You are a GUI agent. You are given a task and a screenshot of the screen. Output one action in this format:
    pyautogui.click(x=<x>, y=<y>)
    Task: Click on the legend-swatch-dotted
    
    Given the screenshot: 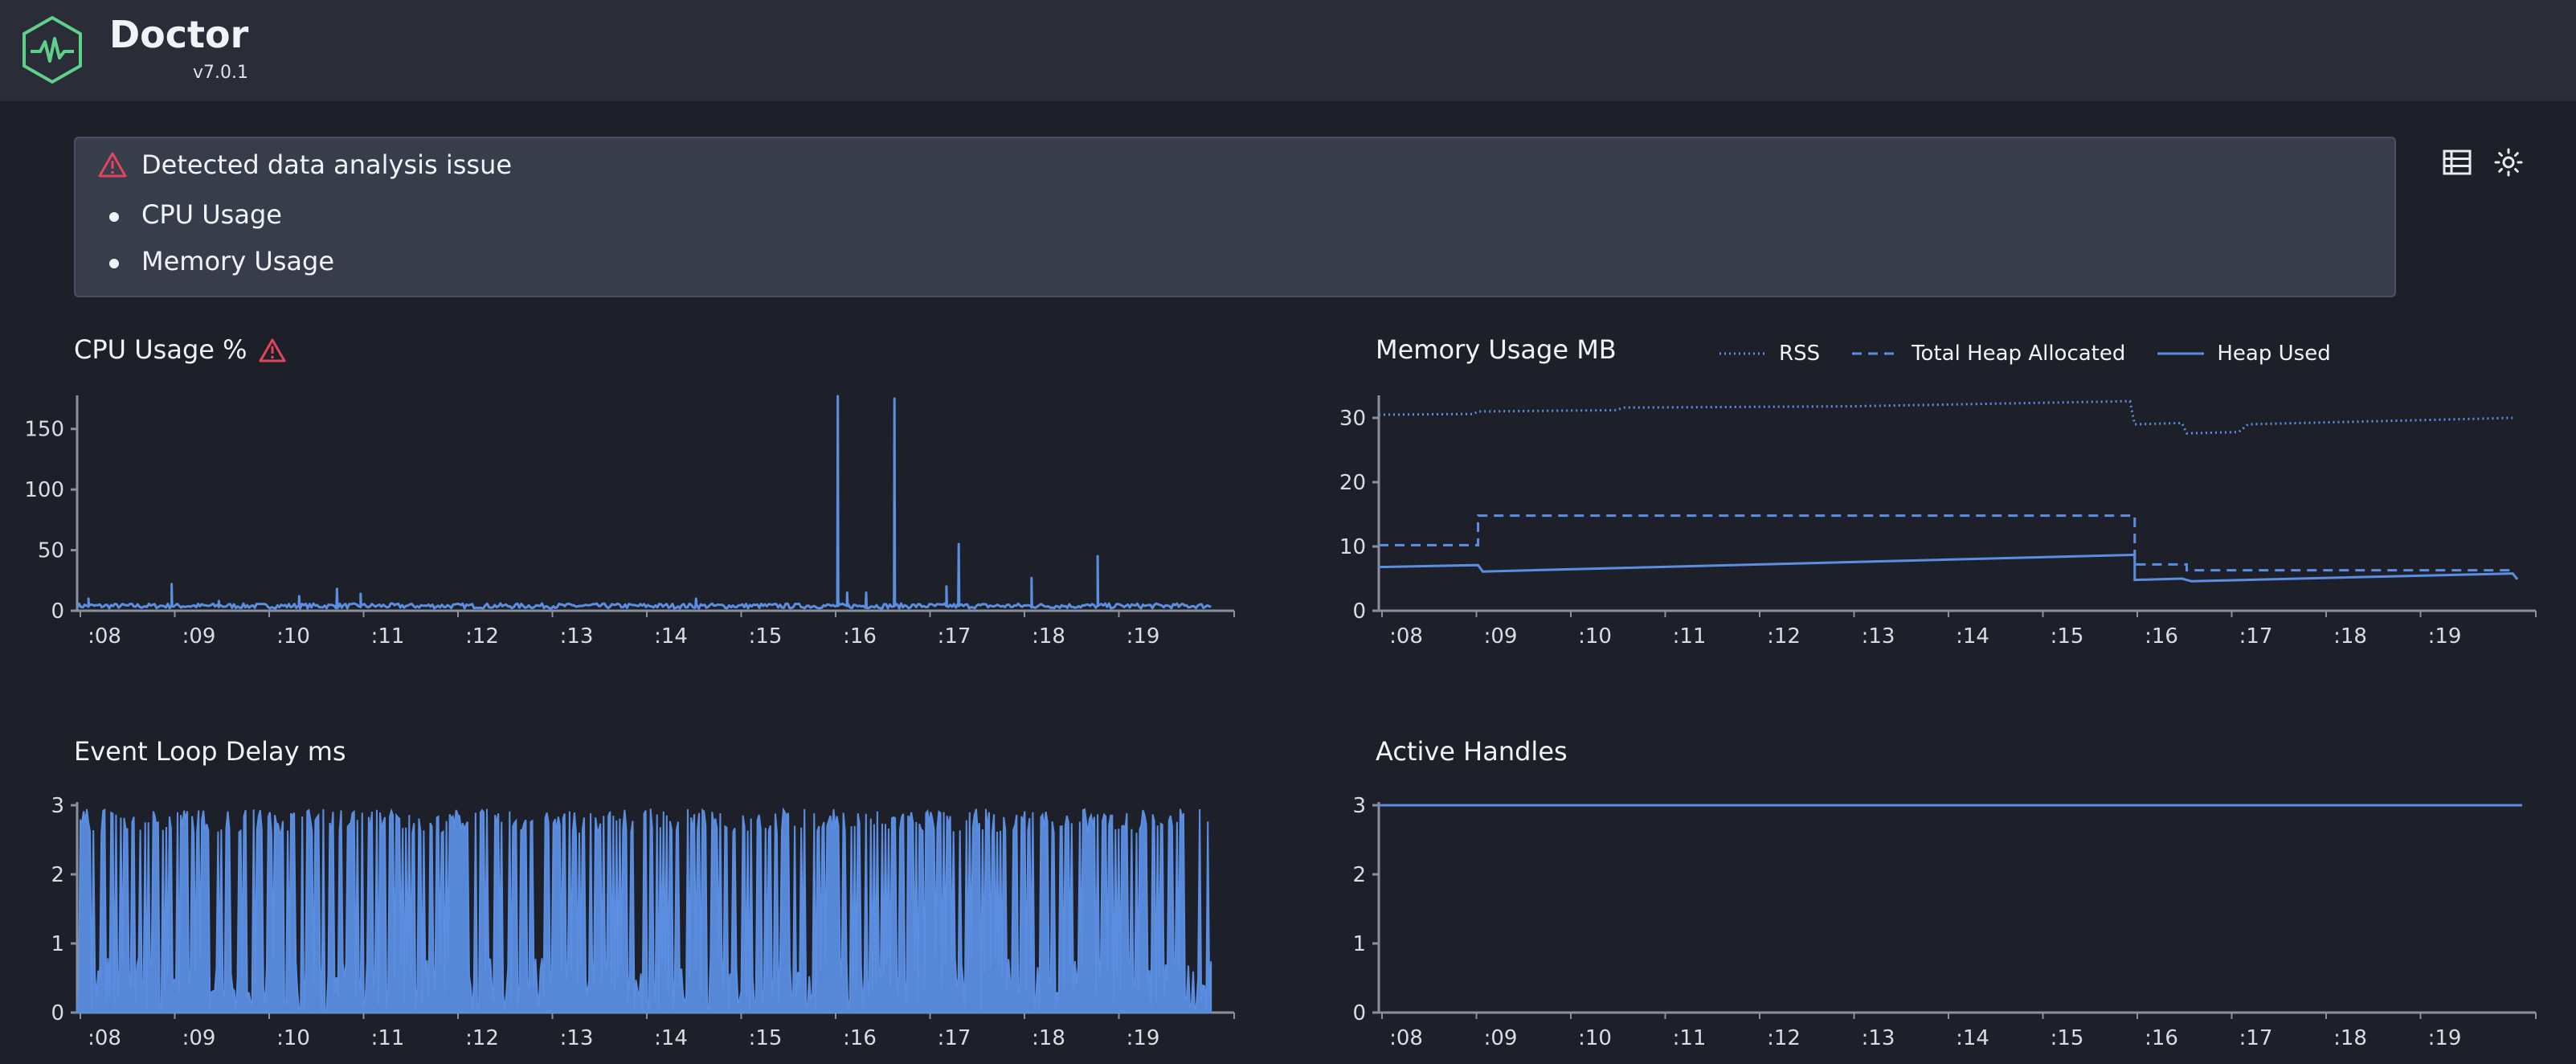 What is the action you would take?
    pyautogui.click(x=1742, y=353)
    